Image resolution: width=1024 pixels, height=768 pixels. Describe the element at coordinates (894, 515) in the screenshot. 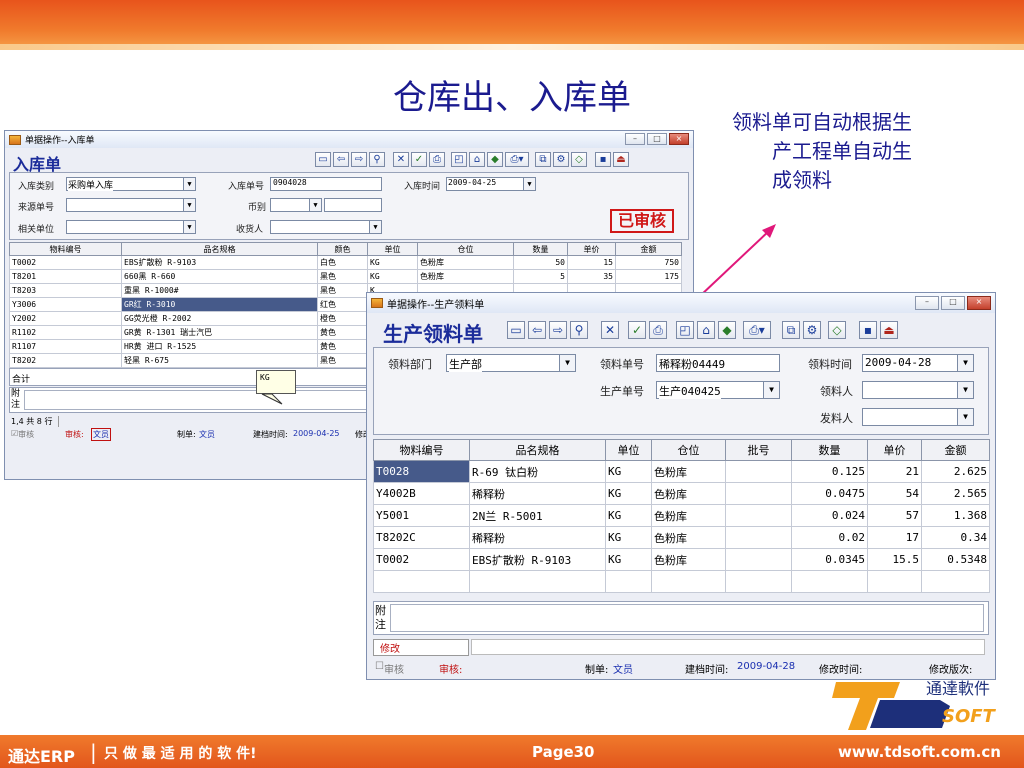

I see `table-cell: 57` at that location.